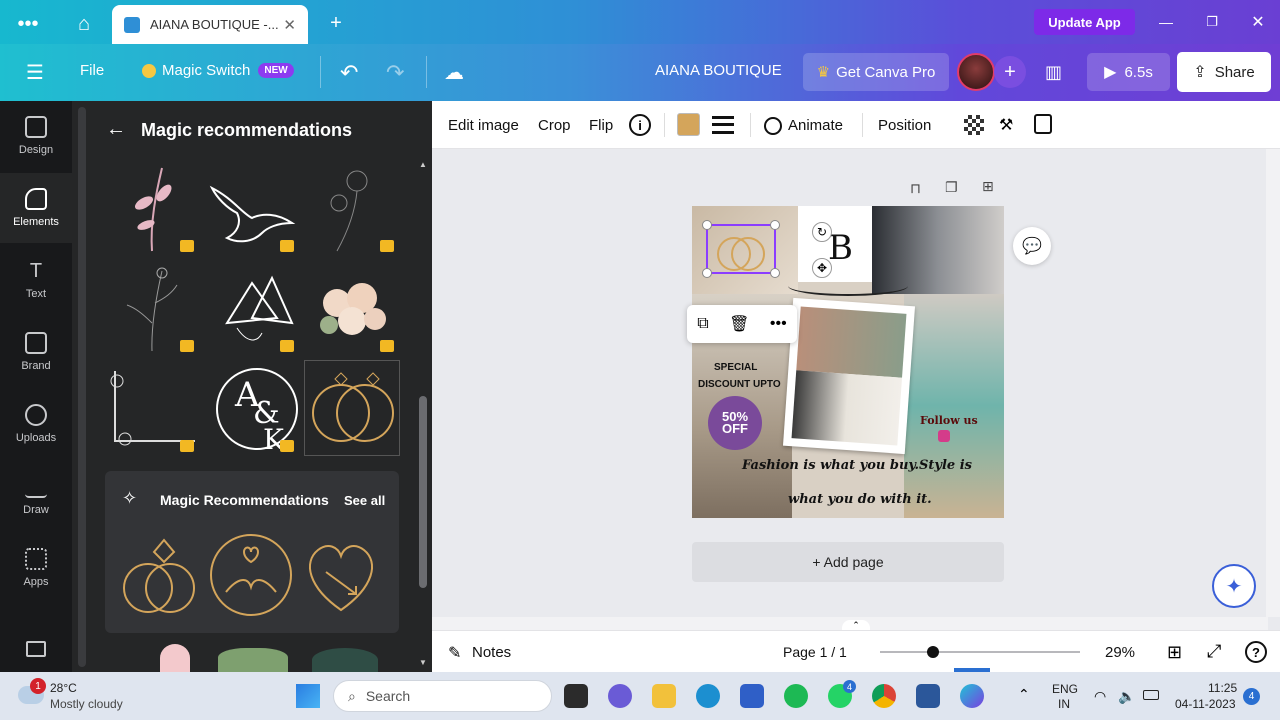 The image size is (1280, 720). Describe the element at coordinates (218, 70) in the screenshot. I see `magic-switch-button: Magic Switch NEW` at that location.